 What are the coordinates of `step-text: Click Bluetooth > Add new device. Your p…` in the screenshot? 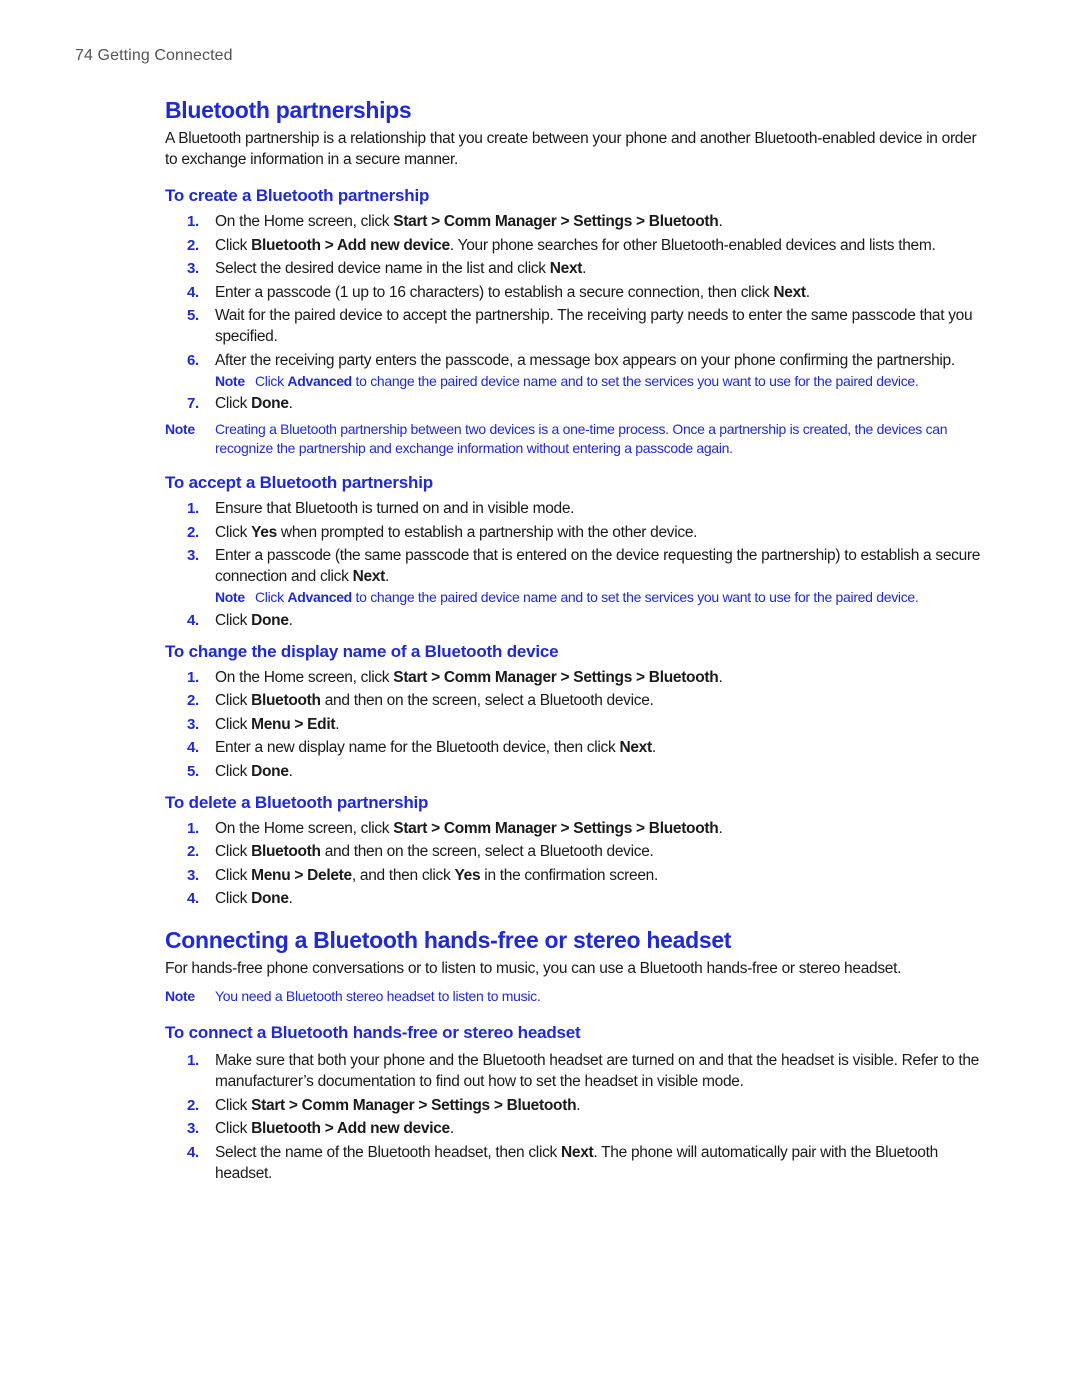 It's located at (575, 245).